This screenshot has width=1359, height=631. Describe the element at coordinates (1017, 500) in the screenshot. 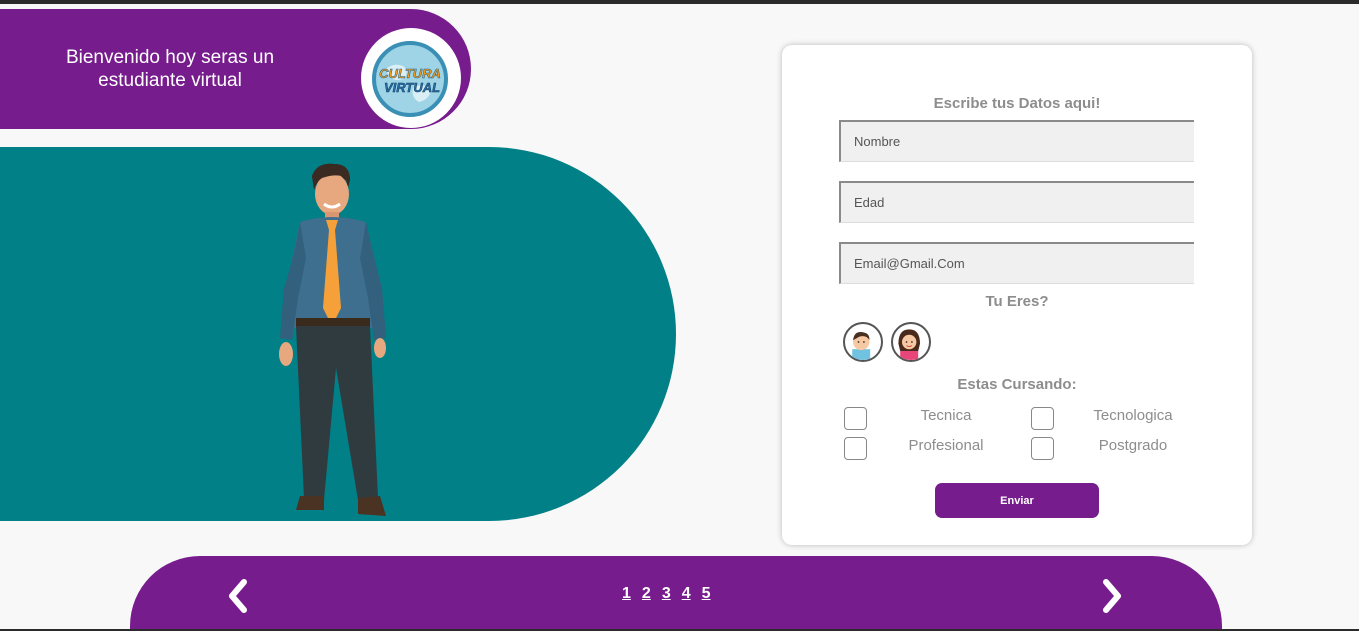

I see `submit-button: Enviar` at that location.